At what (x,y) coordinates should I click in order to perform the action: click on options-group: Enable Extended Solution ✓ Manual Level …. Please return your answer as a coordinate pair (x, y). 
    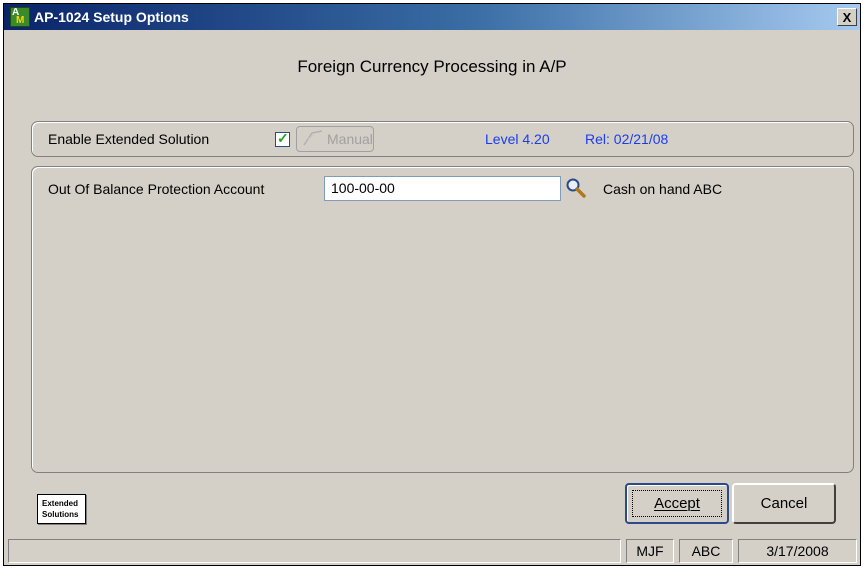
    Looking at the image, I should click on (442, 139).